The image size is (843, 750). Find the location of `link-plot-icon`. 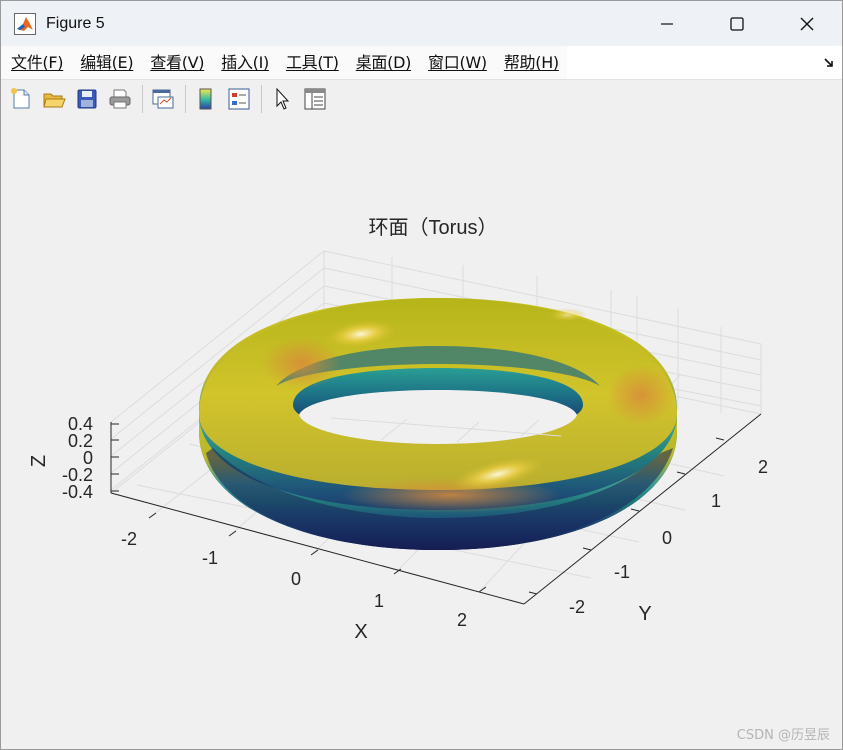

link-plot-icon is located at coordinates (163, 99).